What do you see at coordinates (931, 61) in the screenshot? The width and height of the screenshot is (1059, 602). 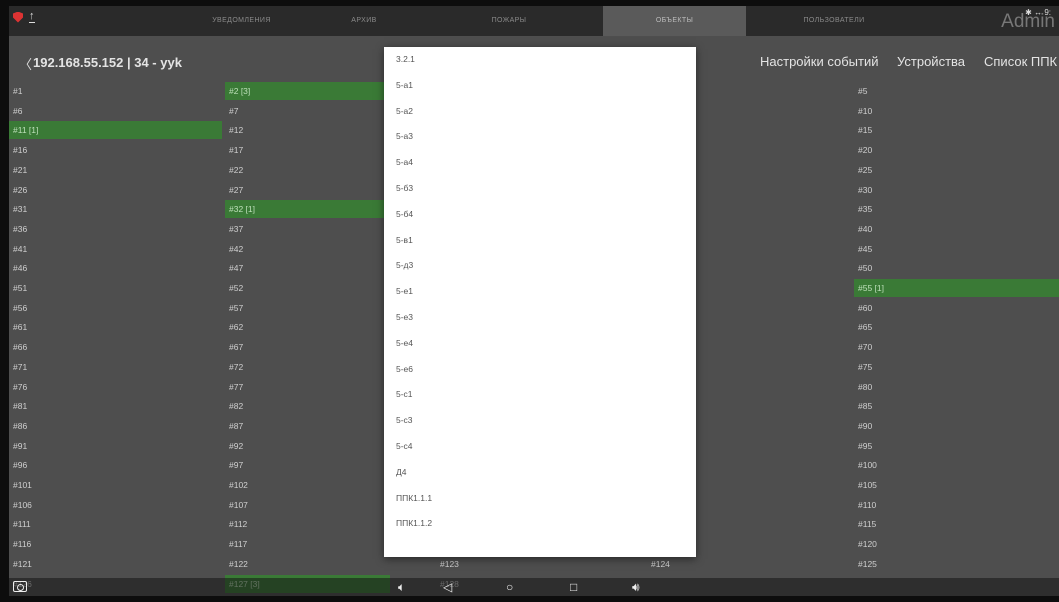 I see `devices-link: Устройства` at bounding box center [931, 61].